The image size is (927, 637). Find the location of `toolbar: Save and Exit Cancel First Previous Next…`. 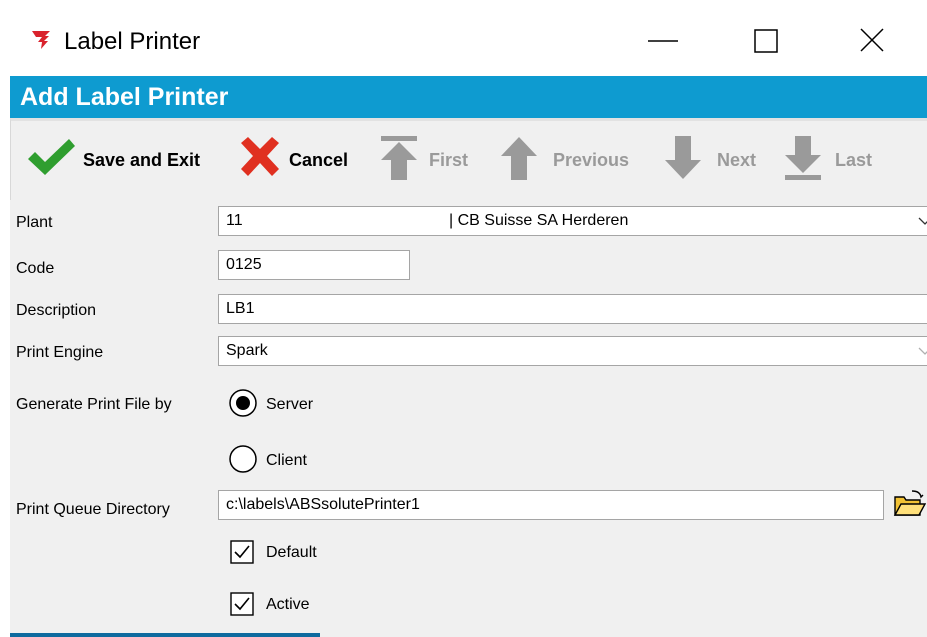

toolbar: Save and Exit Cancel First Previous Next… is located at coordinates (468, 159).